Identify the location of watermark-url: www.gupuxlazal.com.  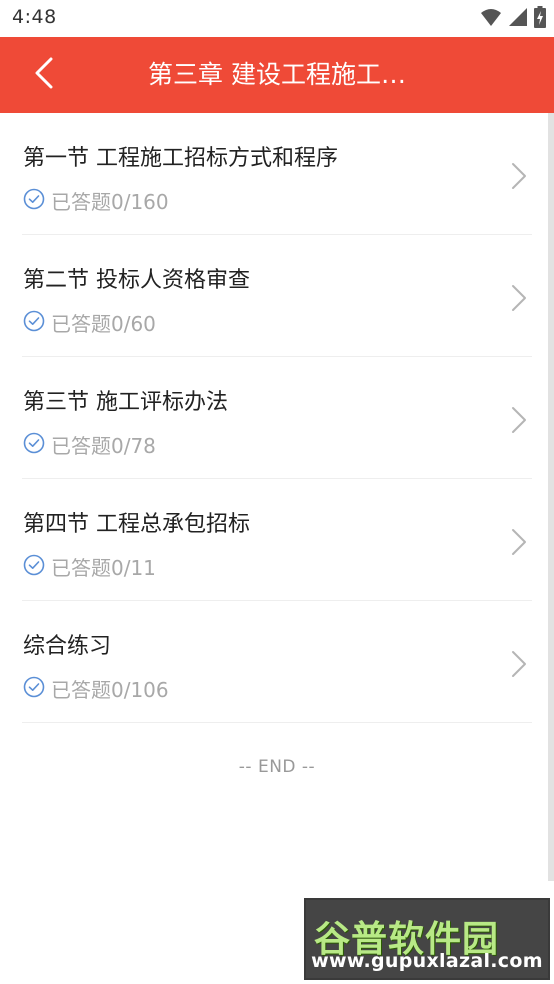
(427, 961).